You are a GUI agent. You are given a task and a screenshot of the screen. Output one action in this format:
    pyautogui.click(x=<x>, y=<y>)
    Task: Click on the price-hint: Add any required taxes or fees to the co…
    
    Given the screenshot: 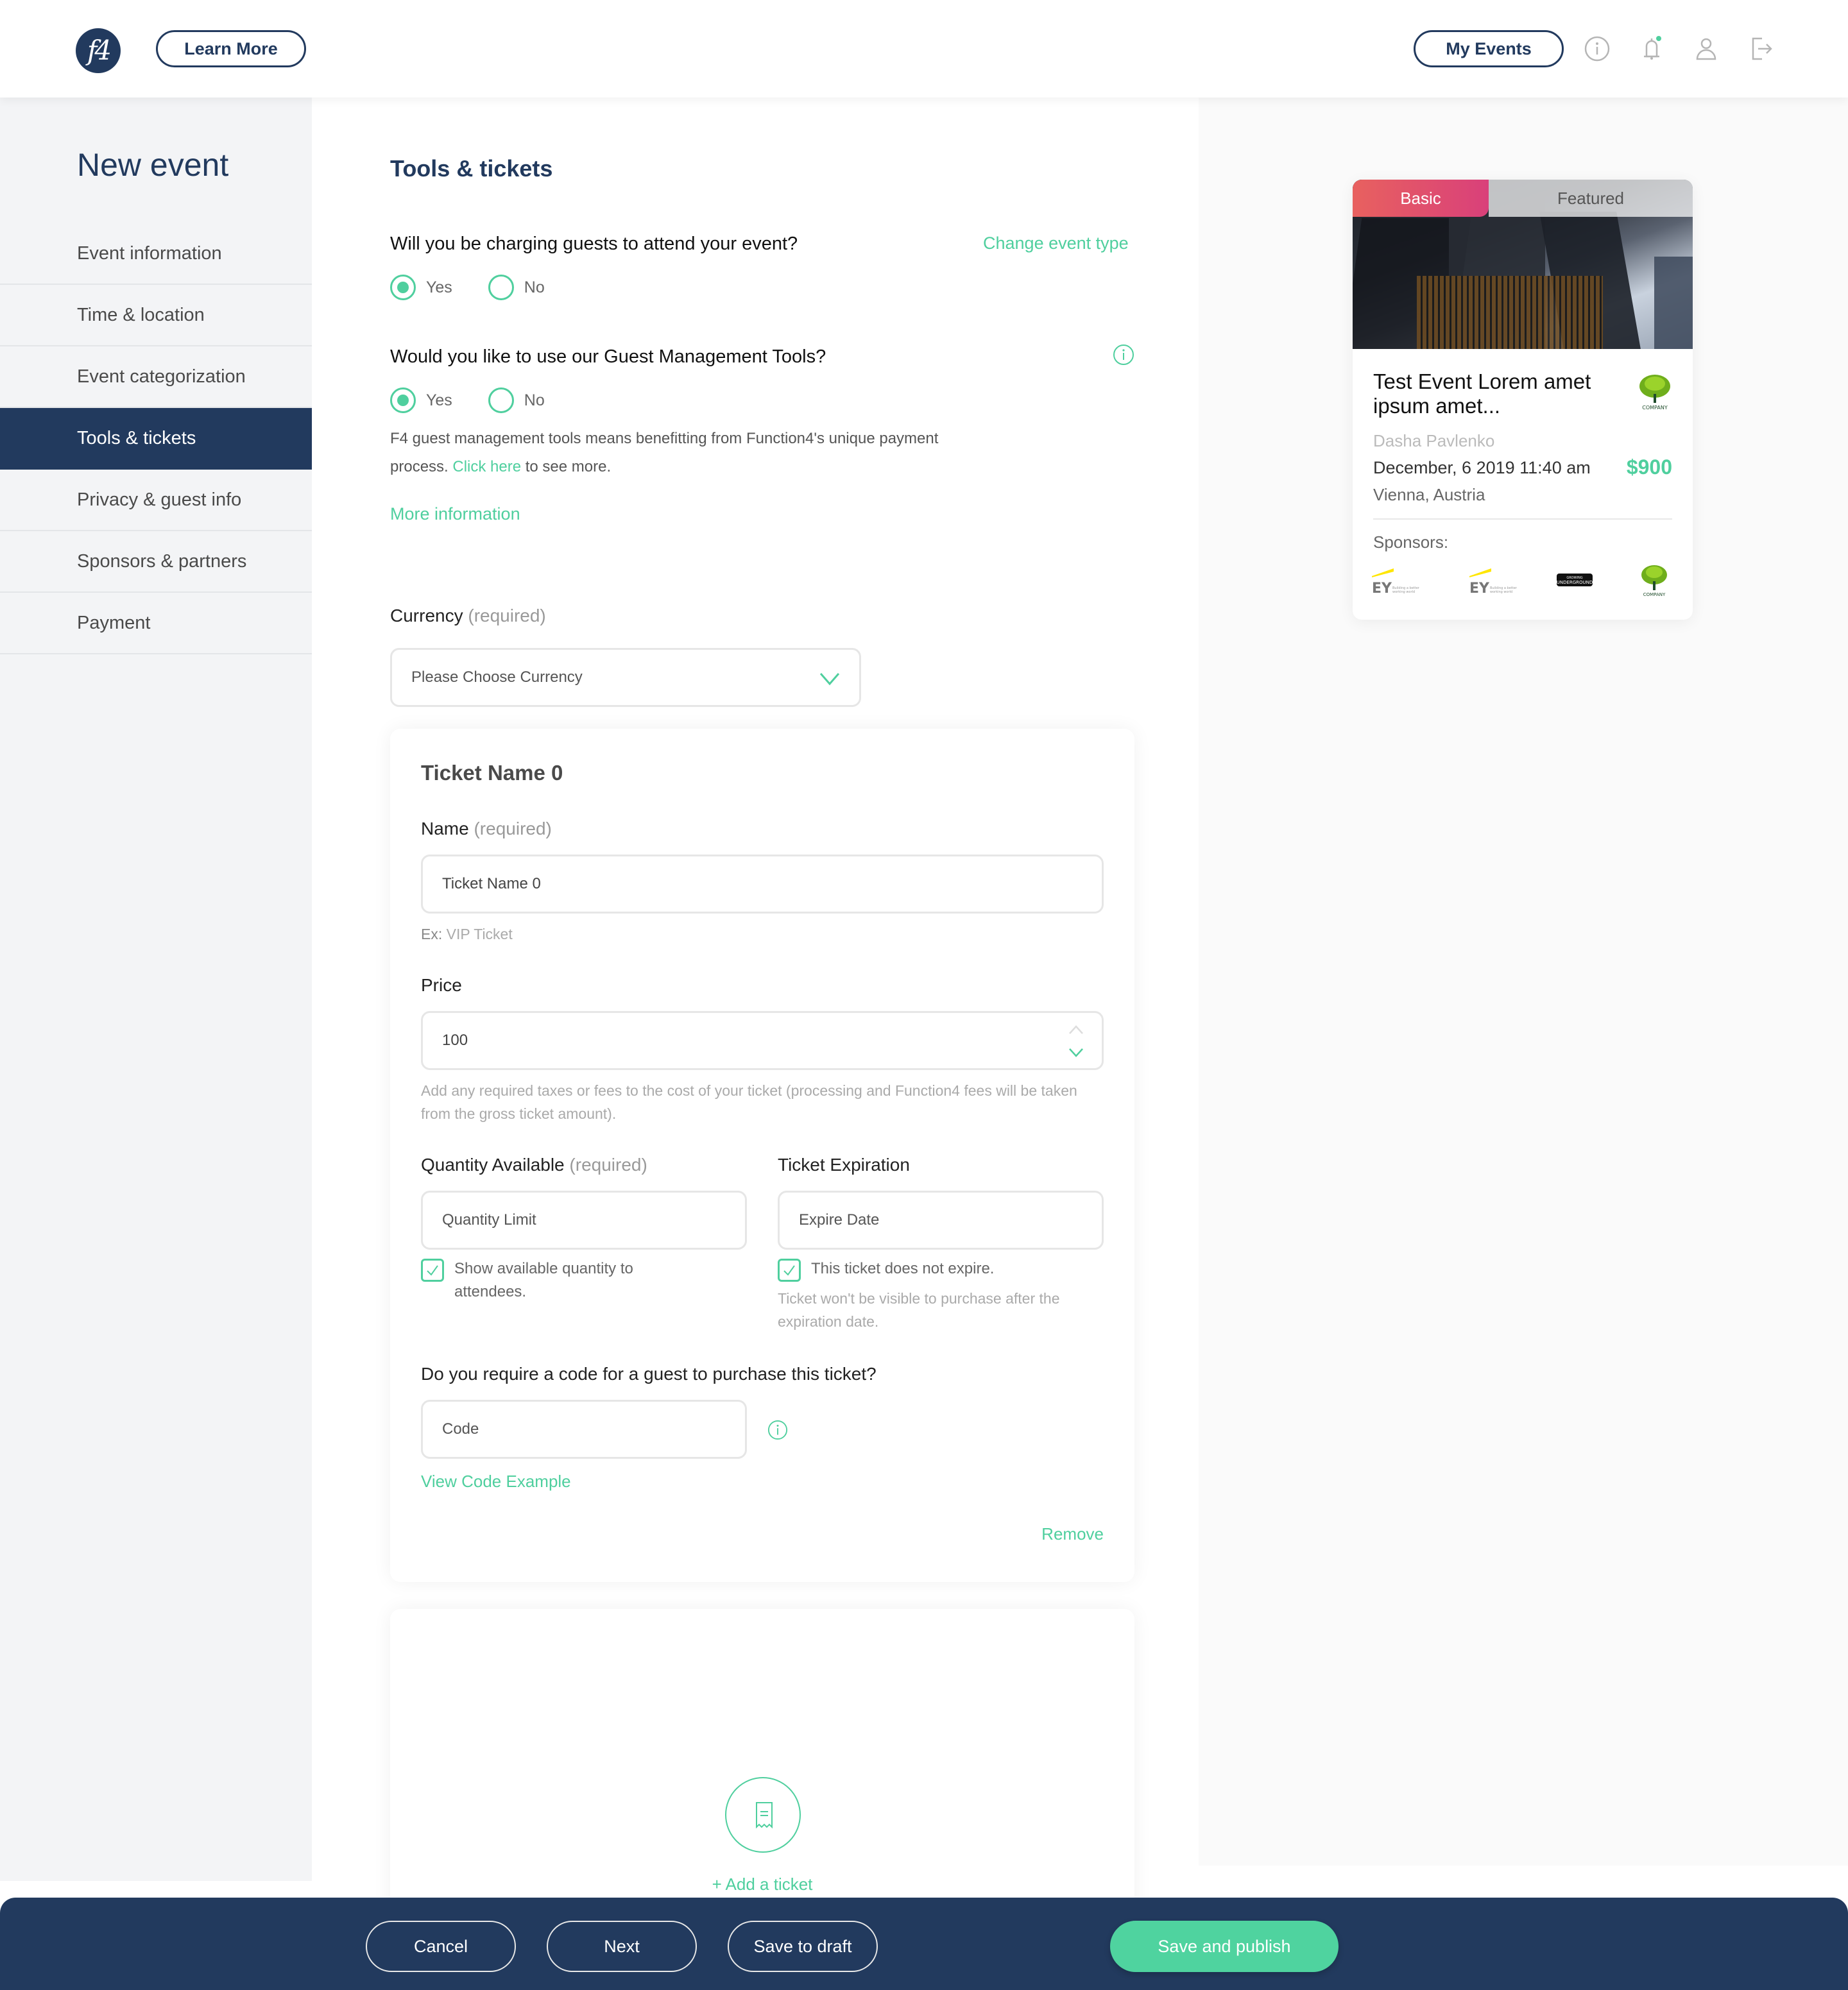 What is the action you would take?
    pyautogui.click(x=749, y=1102)
    